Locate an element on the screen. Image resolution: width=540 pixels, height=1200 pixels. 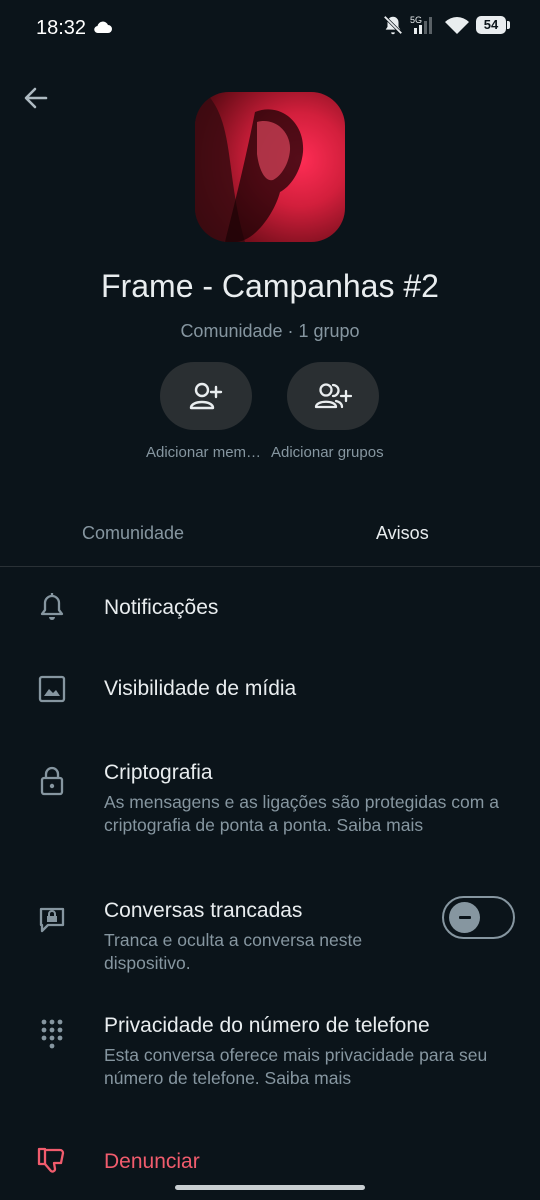
back-button is located at coordinates (36, 98).